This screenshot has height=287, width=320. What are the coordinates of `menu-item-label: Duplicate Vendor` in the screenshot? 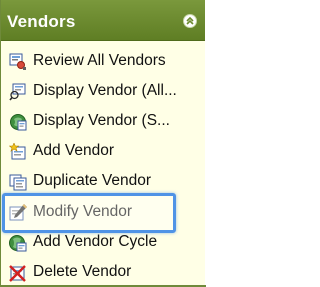 It's located at (92, 180).